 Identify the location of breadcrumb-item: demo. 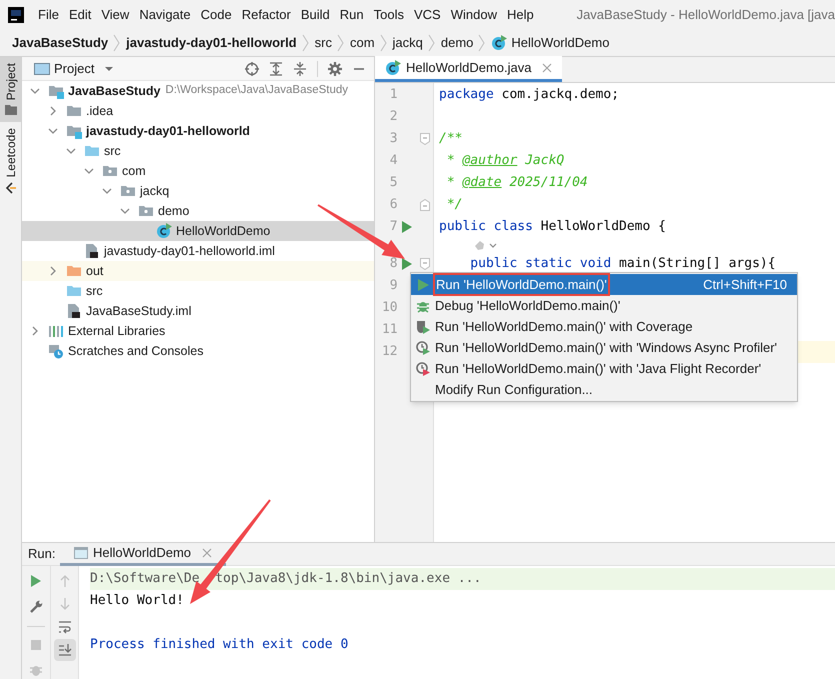
(457, 43).